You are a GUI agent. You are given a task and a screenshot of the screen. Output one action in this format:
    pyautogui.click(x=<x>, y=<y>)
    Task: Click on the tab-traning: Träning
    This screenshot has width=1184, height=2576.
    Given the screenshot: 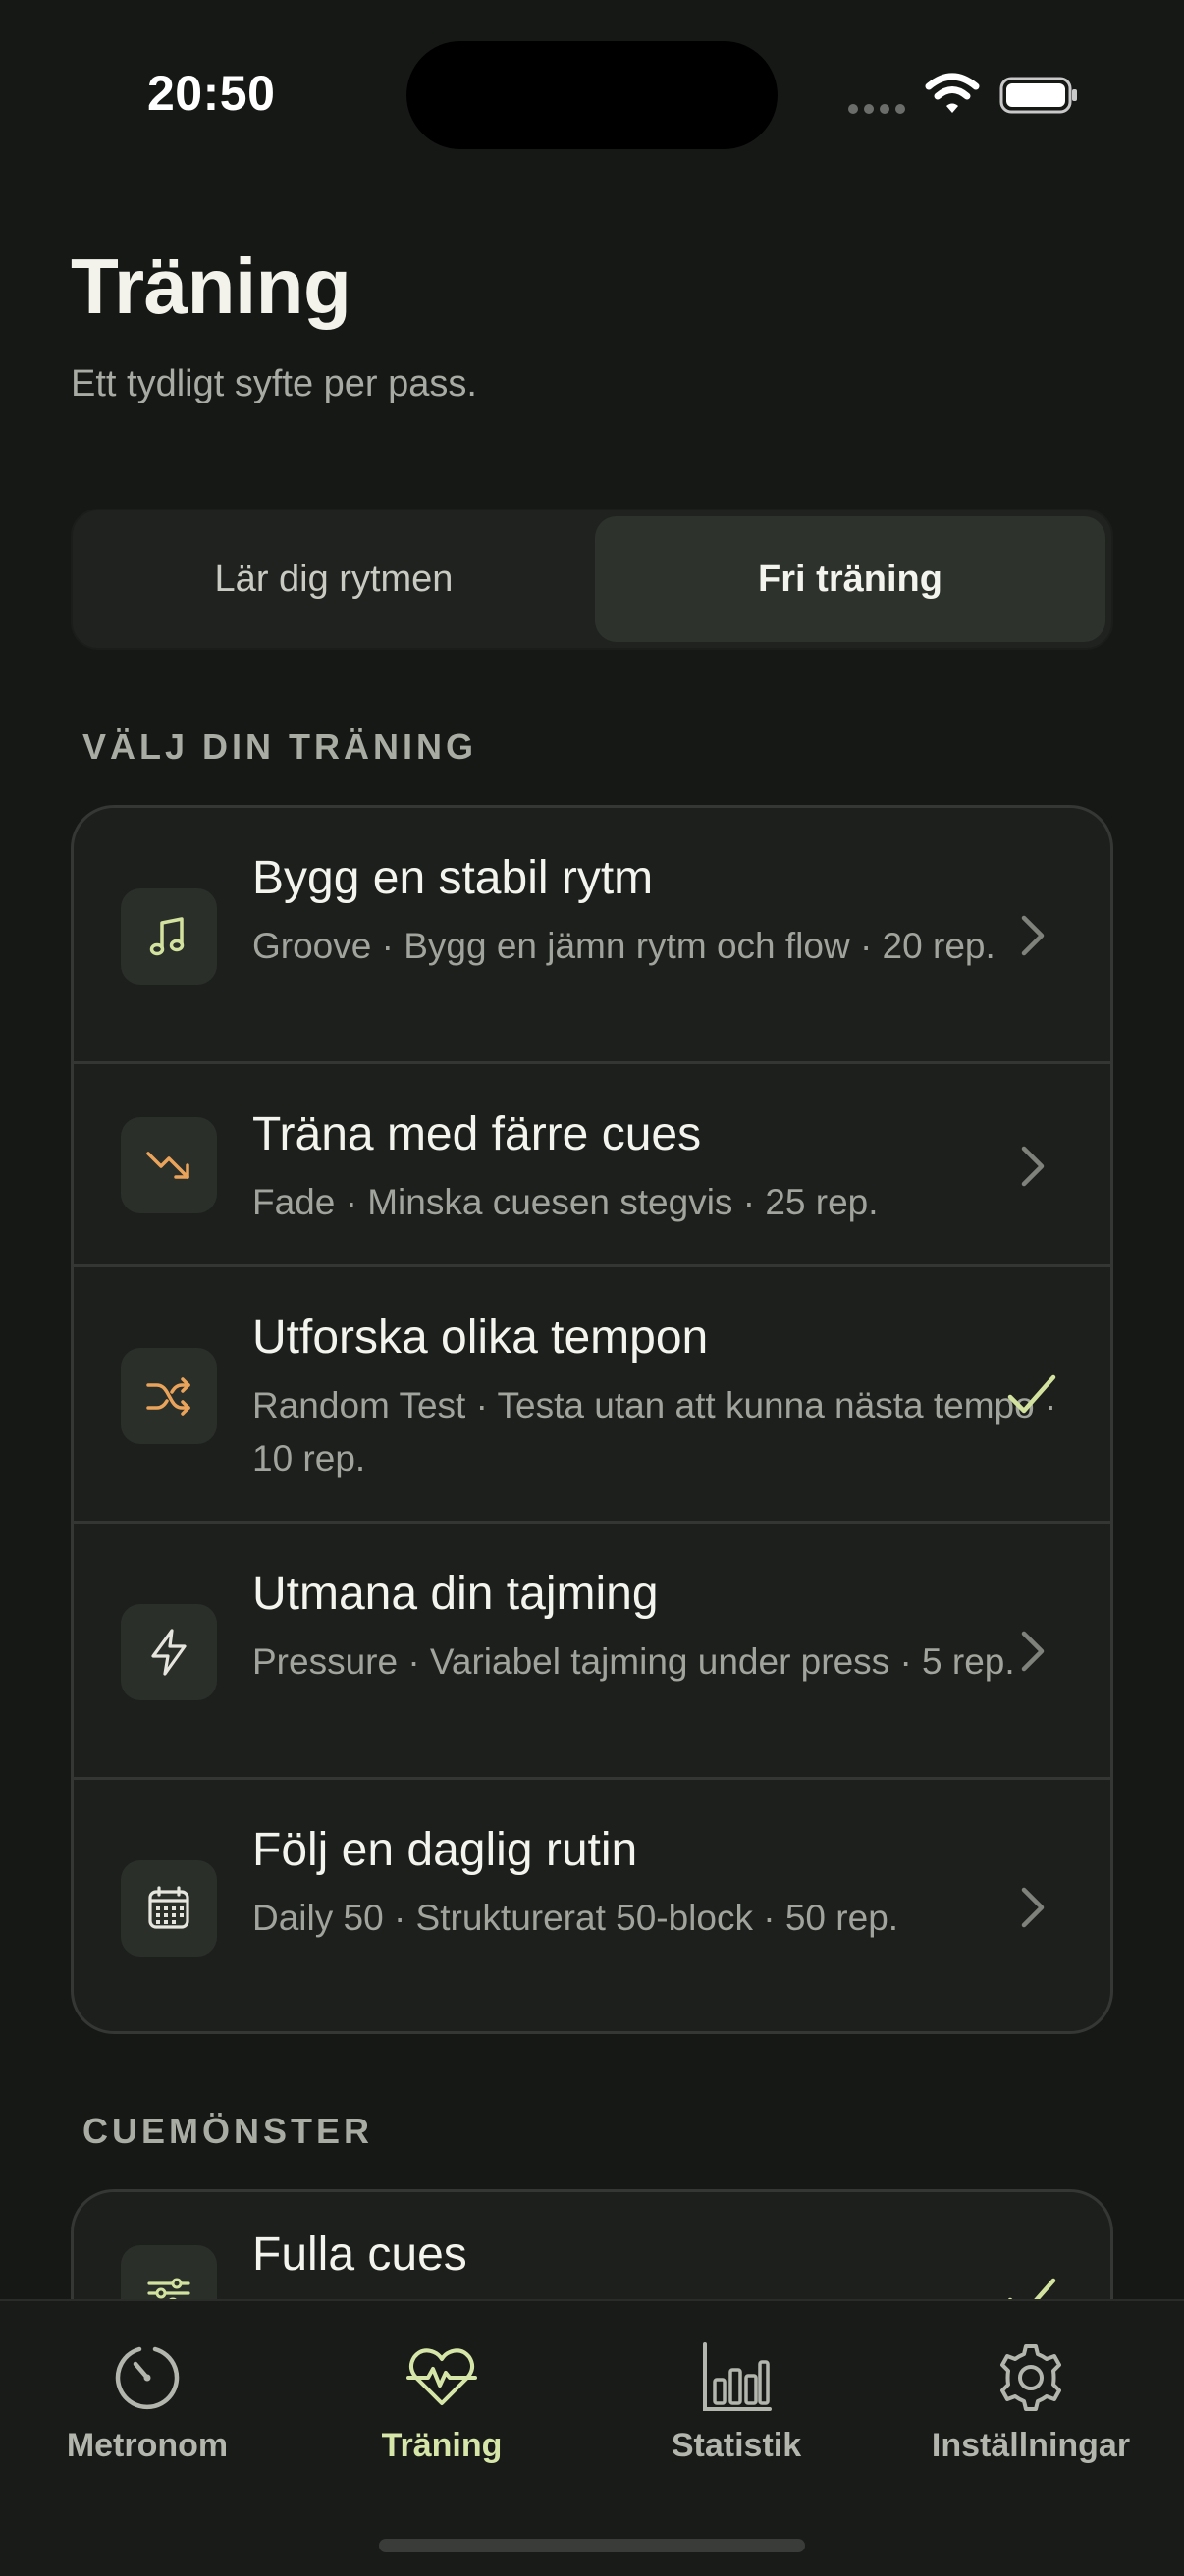 What is the action you would take?
    pyautogui.click(x=442, y=2402)
    